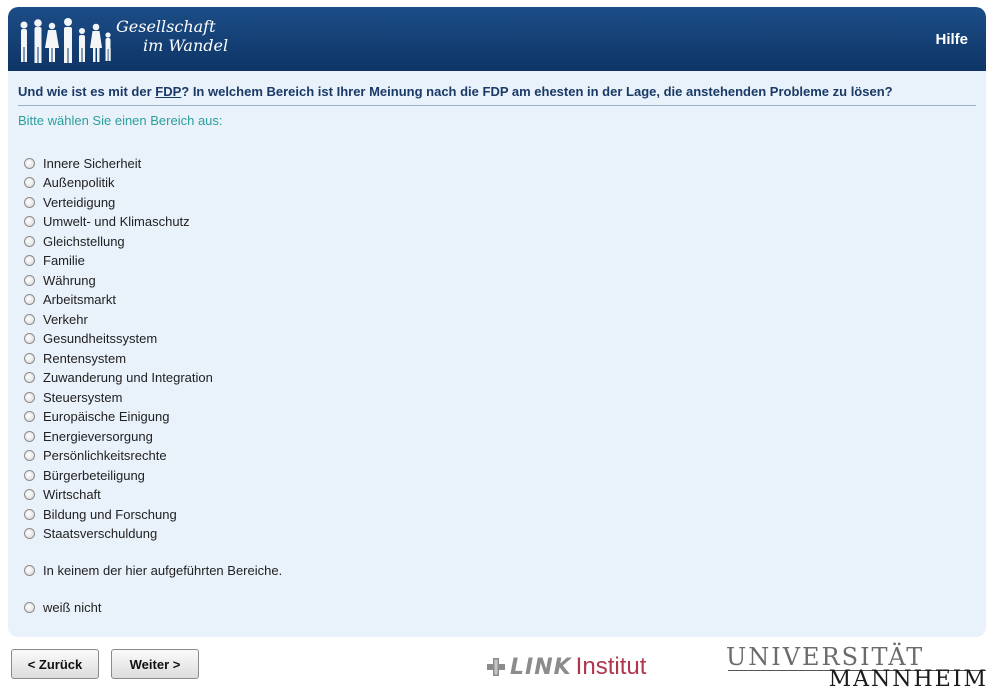 The height and width of the screenshot is (695, 998). I want to click on uni-line-2: MANNHEIM, so click(908, 679).